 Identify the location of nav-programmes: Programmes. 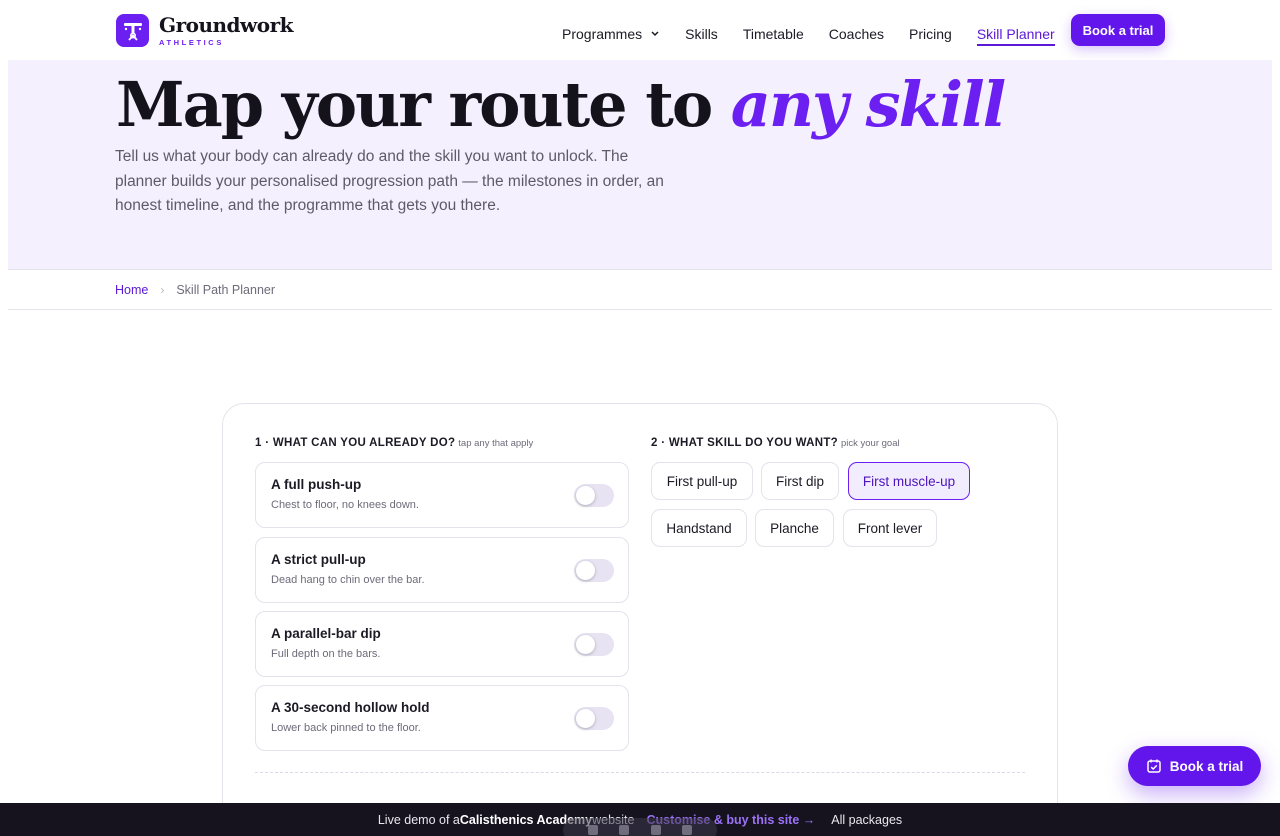
(611, 34).